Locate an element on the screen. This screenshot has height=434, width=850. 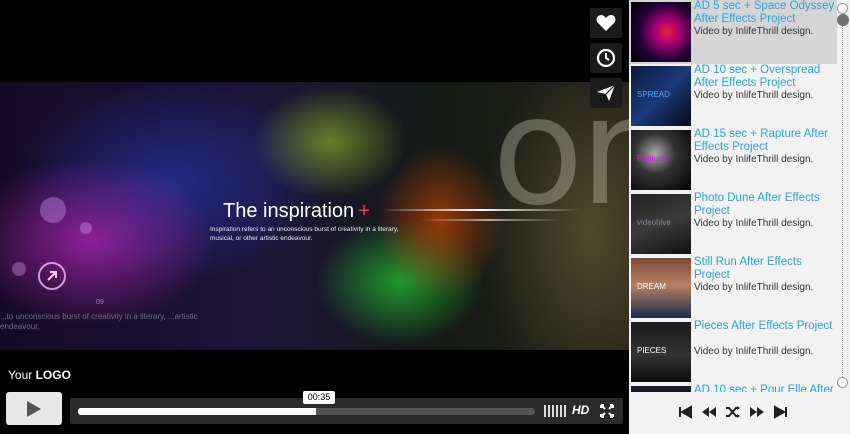
thumbnail-label: PIECES is located at coordinates (652, 350).